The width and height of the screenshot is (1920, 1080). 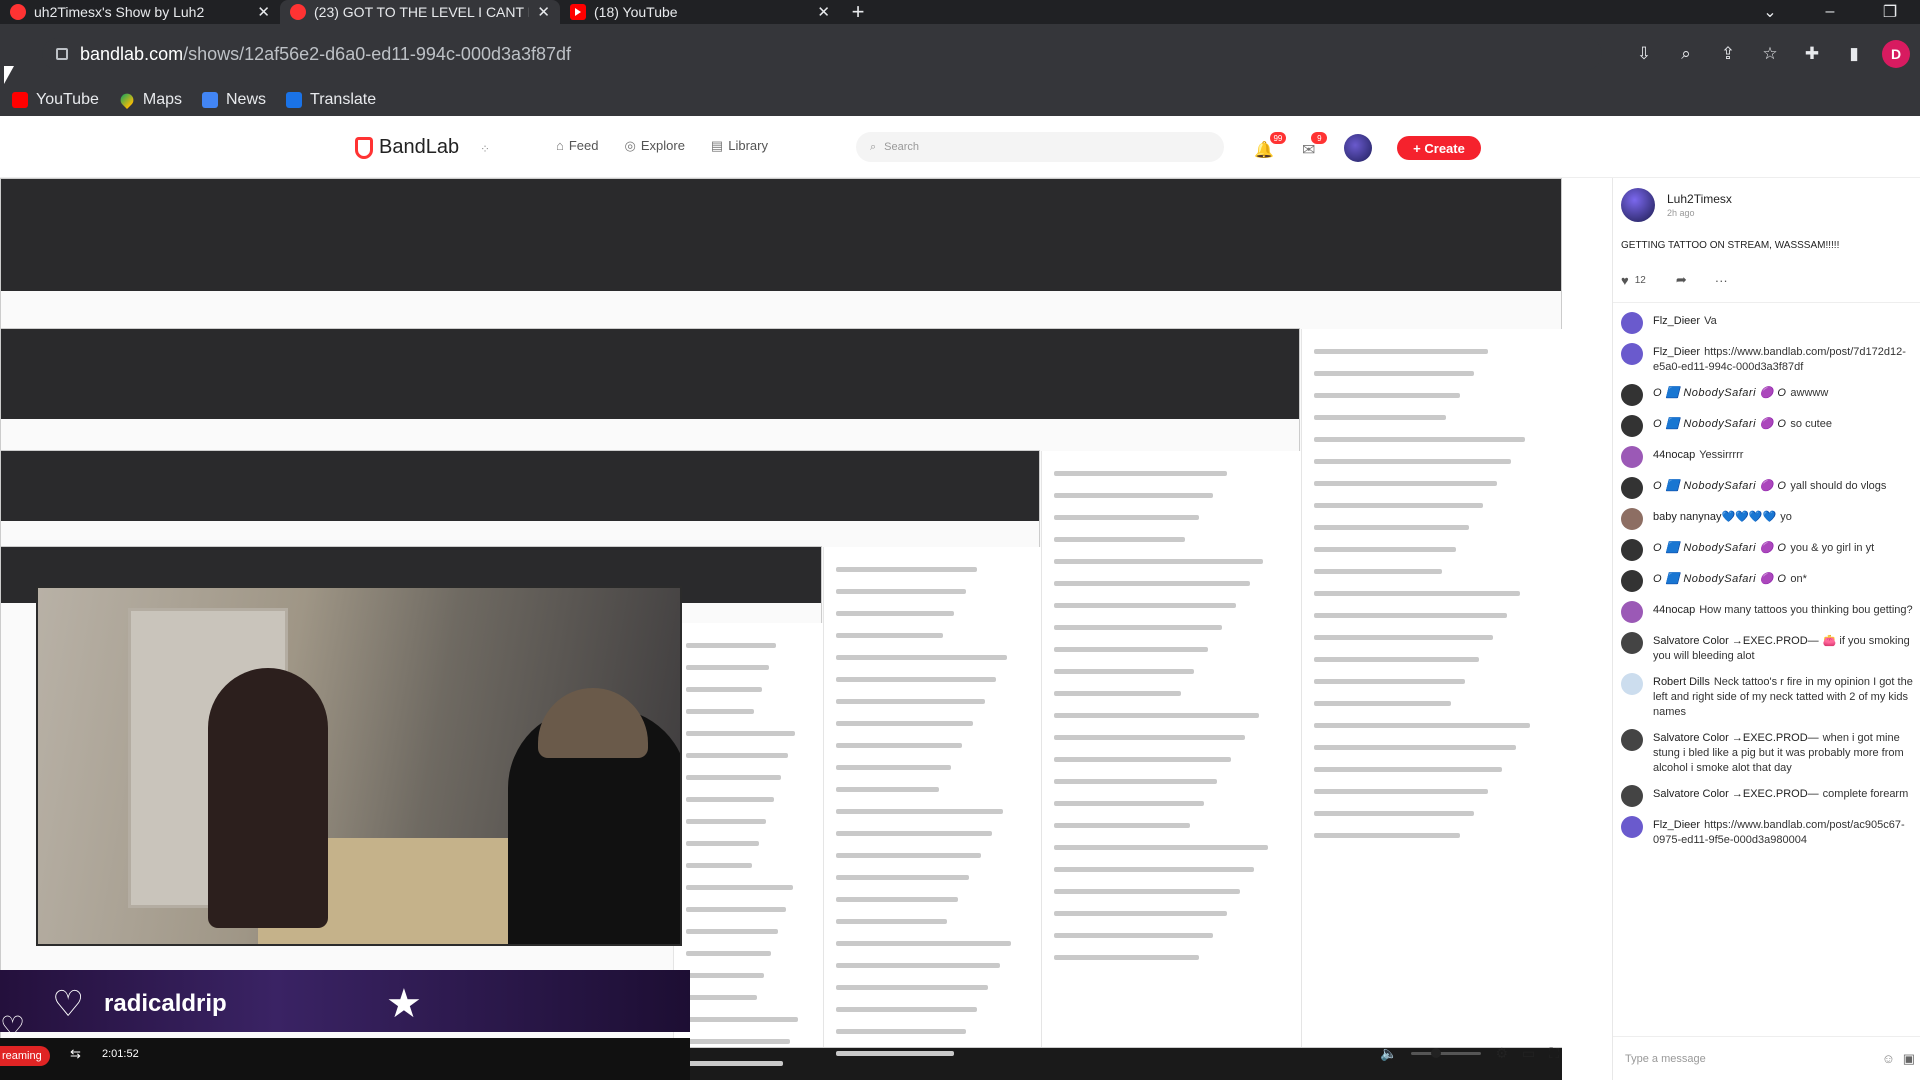 I want to click on message-text: on*, so click(x=1798, y=579).